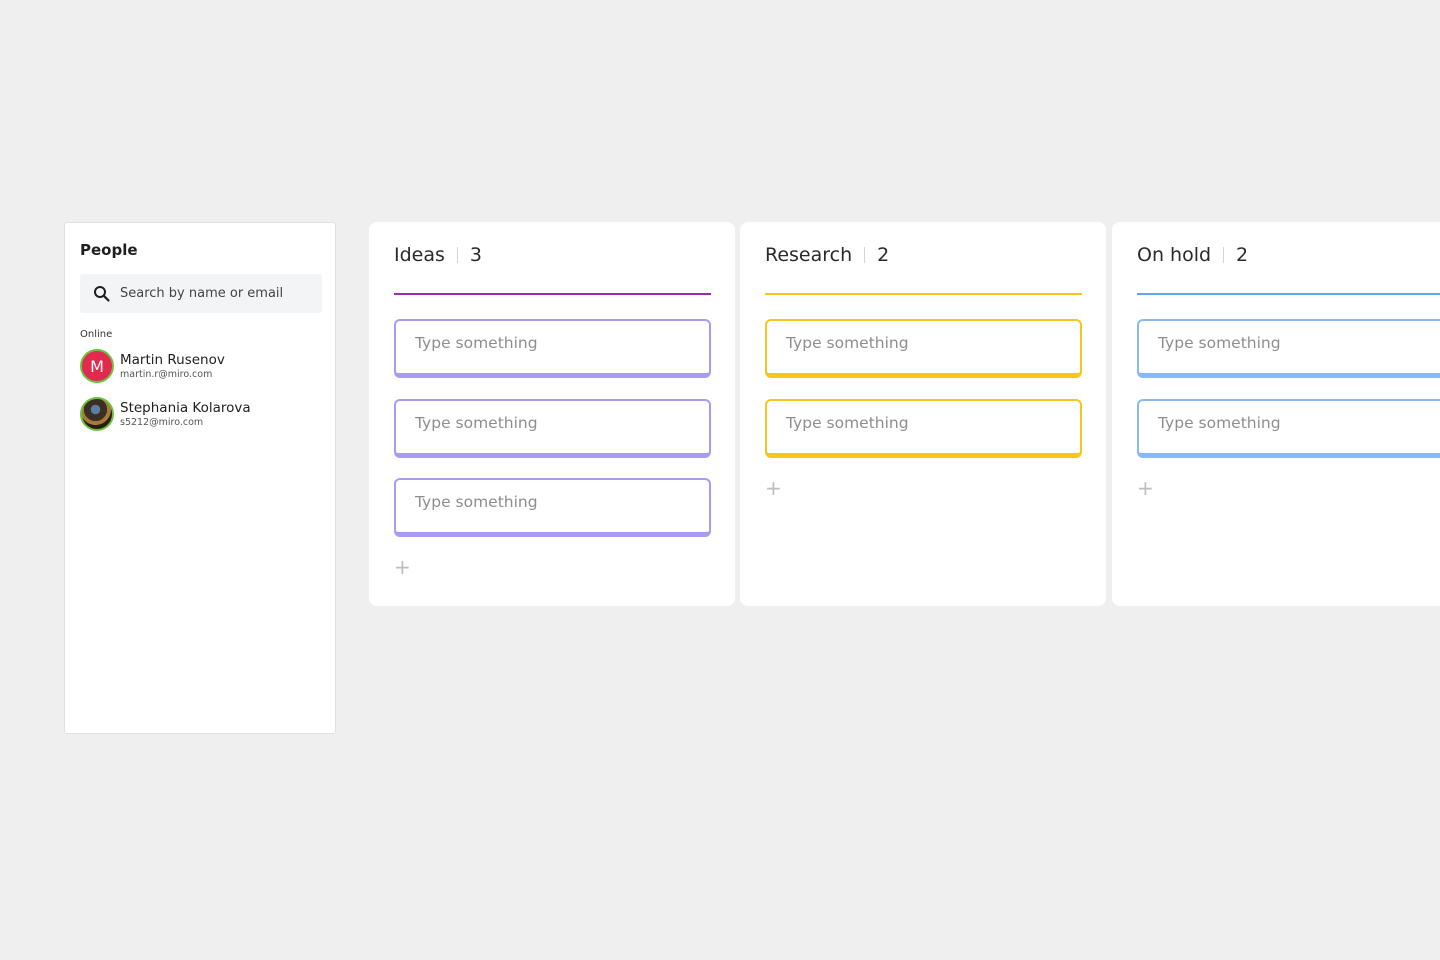  I want to click on avatar: M, so click(97, 366).